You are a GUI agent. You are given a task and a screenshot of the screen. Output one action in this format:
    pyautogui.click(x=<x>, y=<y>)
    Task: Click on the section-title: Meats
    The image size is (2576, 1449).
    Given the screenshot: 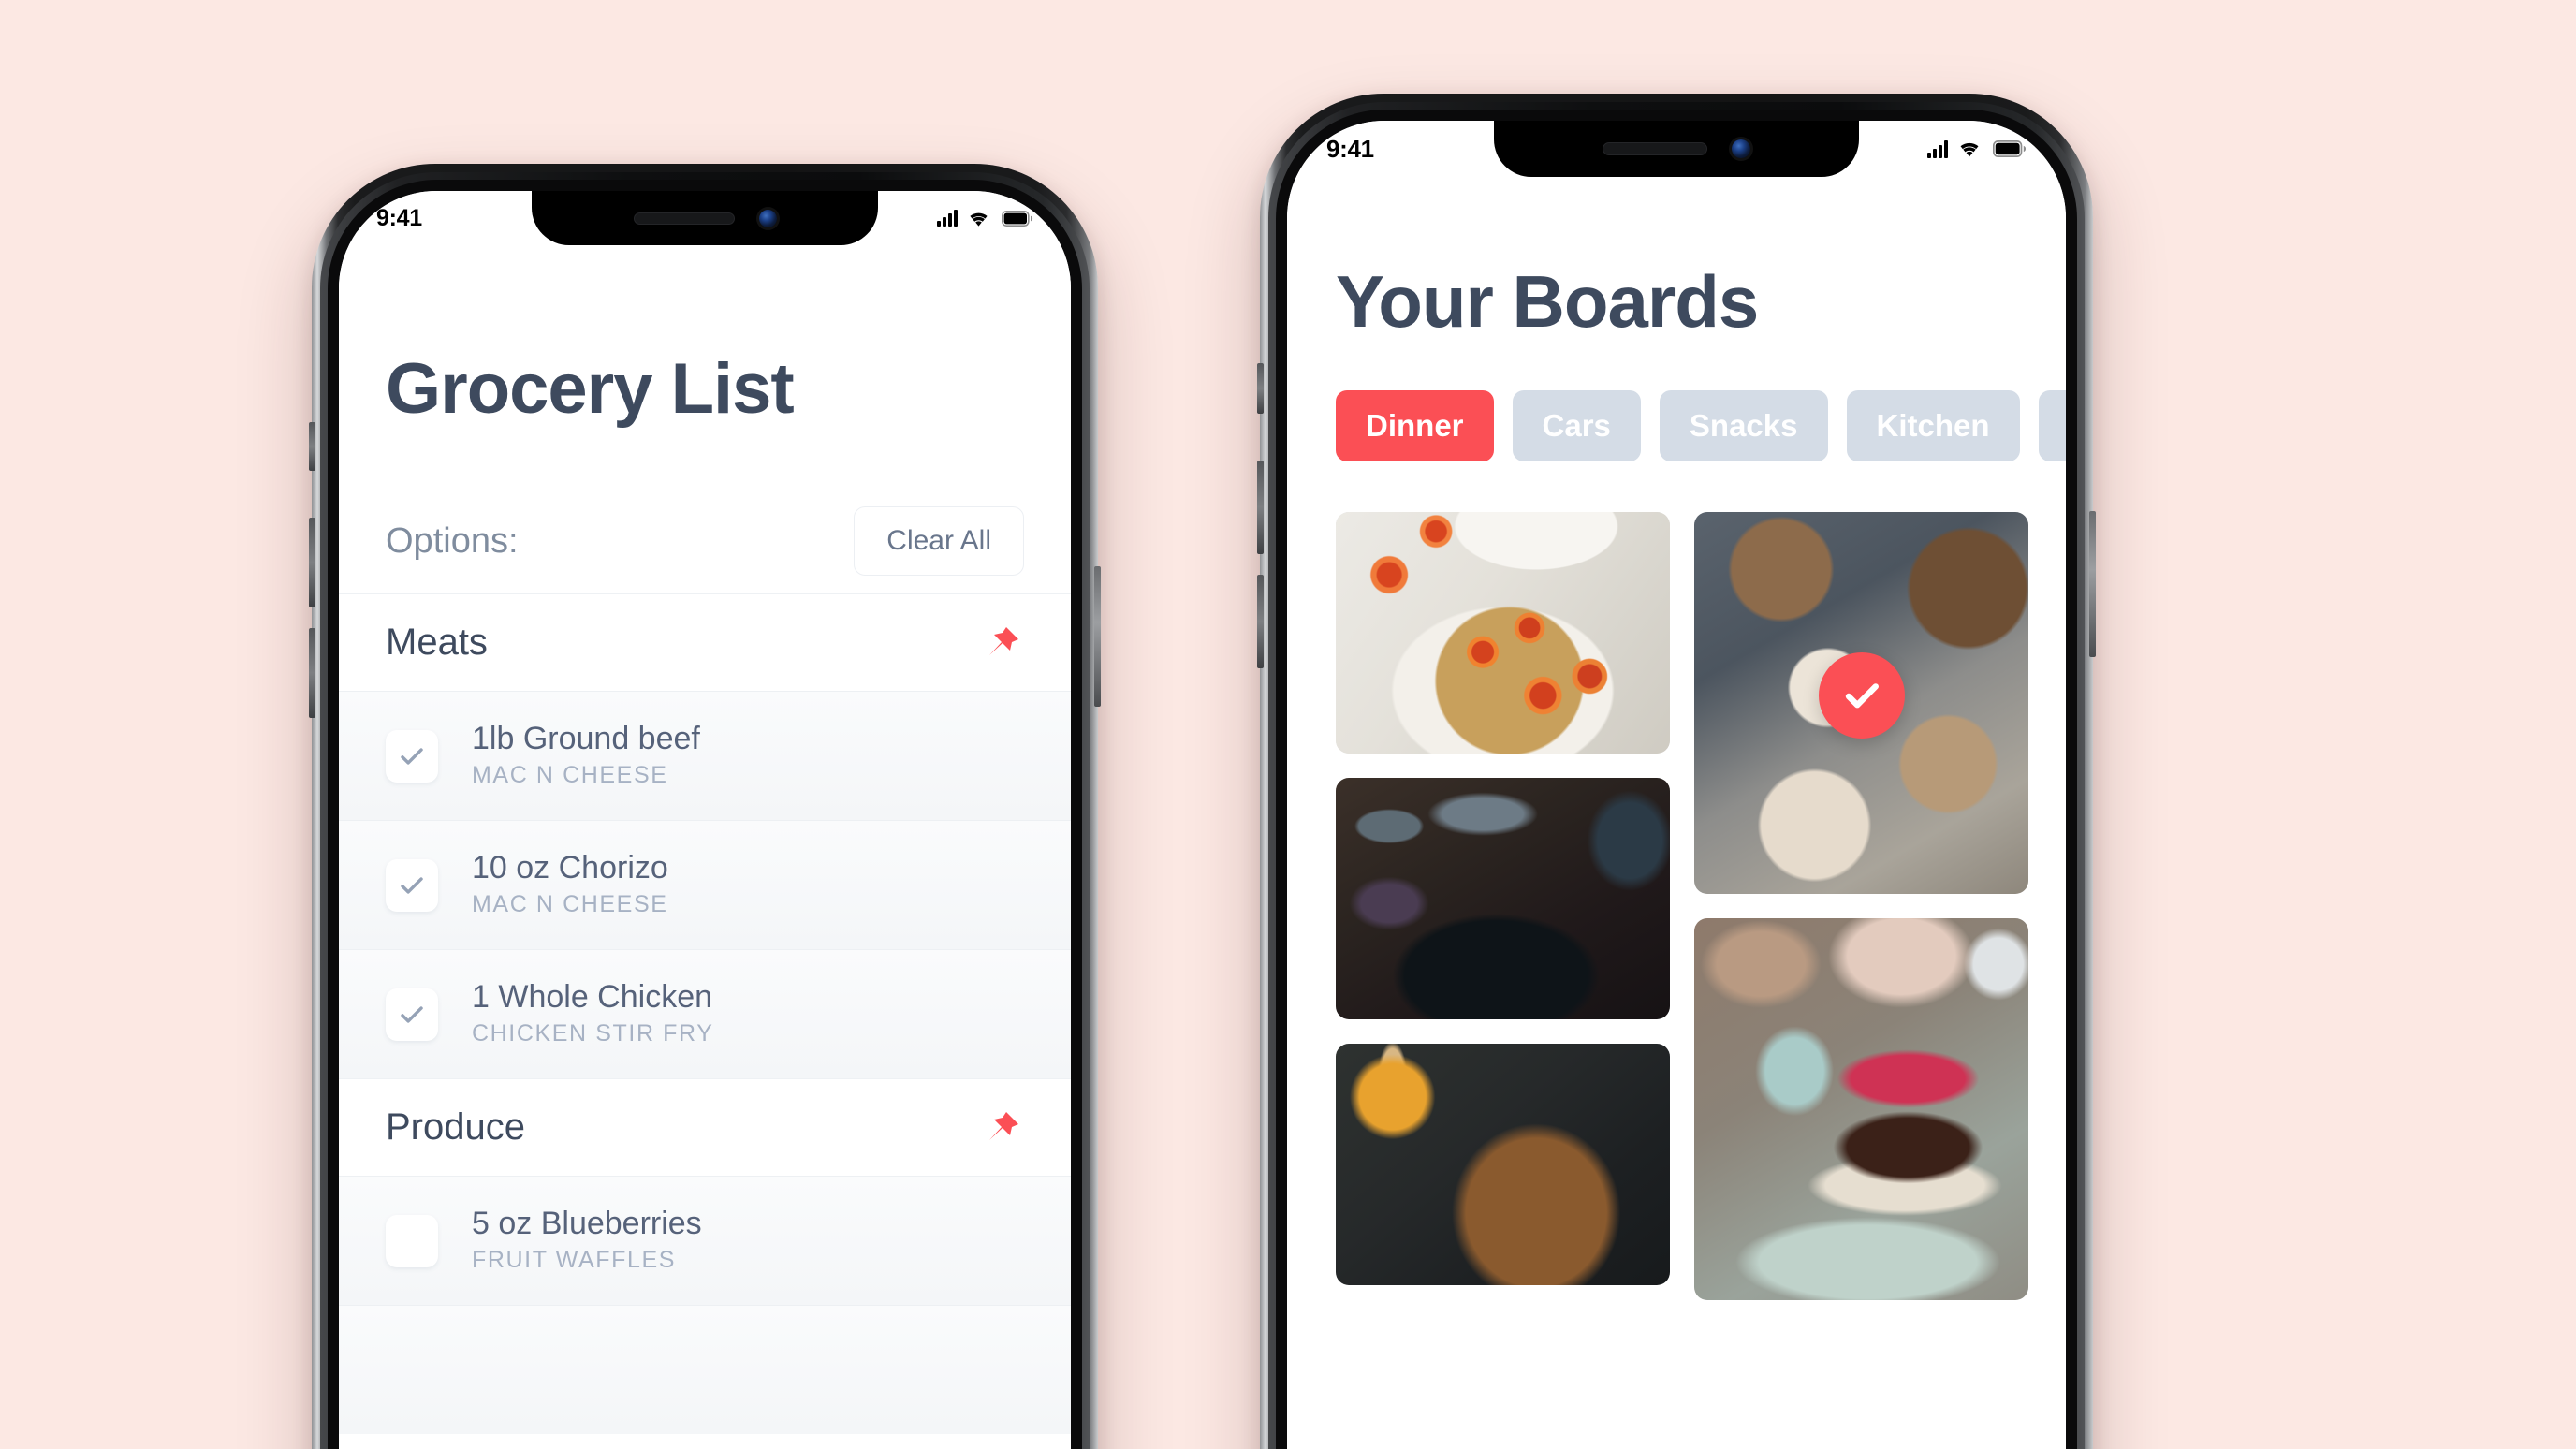 What is the action you would take?
    pyautogui.click(x=437, y=642)
    